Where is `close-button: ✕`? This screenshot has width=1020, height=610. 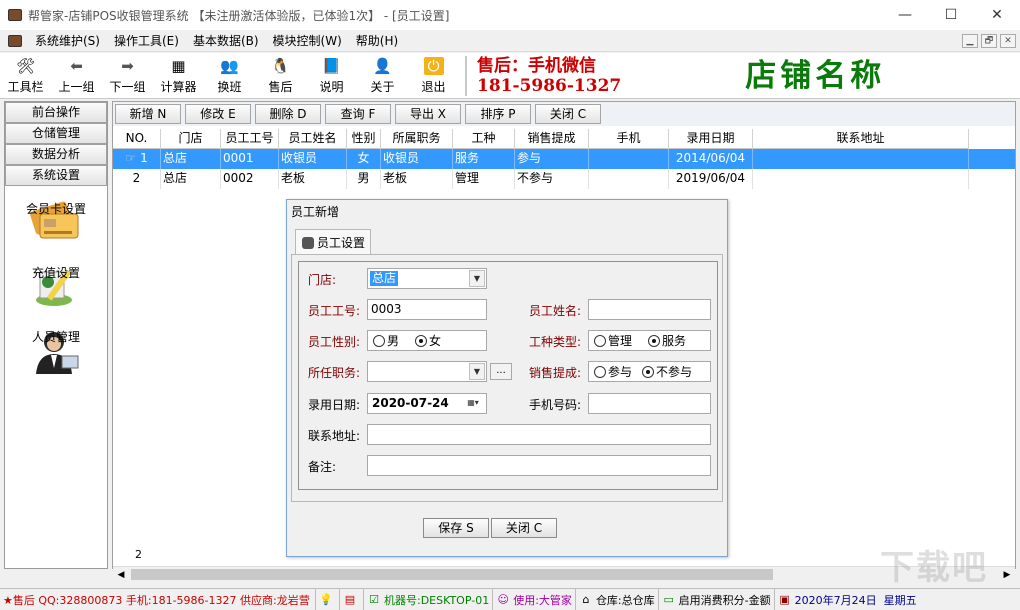
close-button: ✕ is located at coordinates (997, 15).